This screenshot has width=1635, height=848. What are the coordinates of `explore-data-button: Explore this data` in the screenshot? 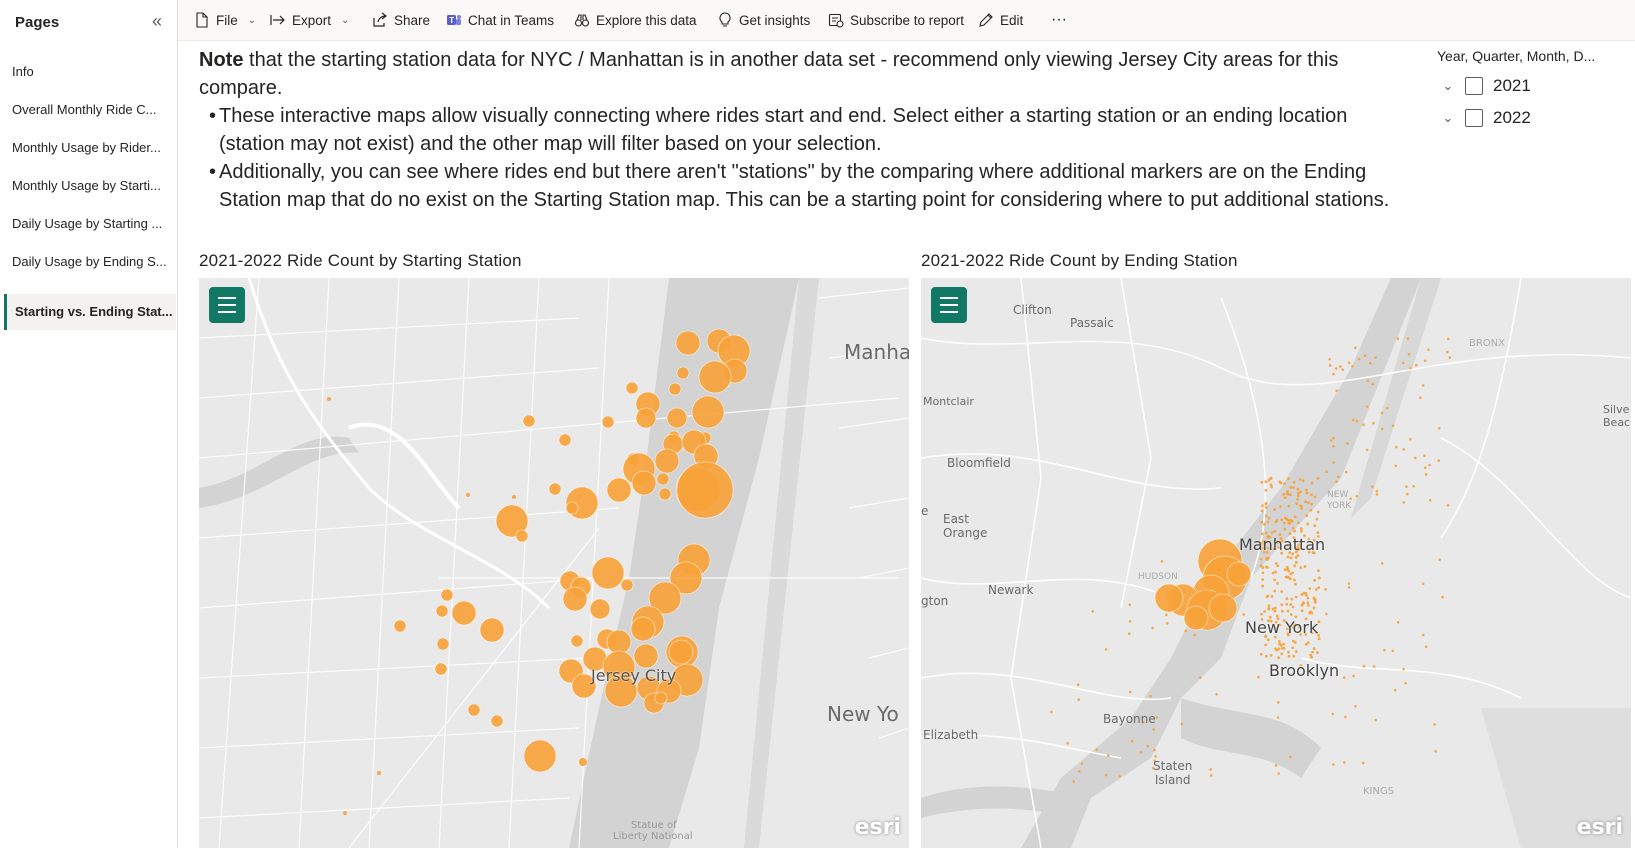 It's located at (635, 20).